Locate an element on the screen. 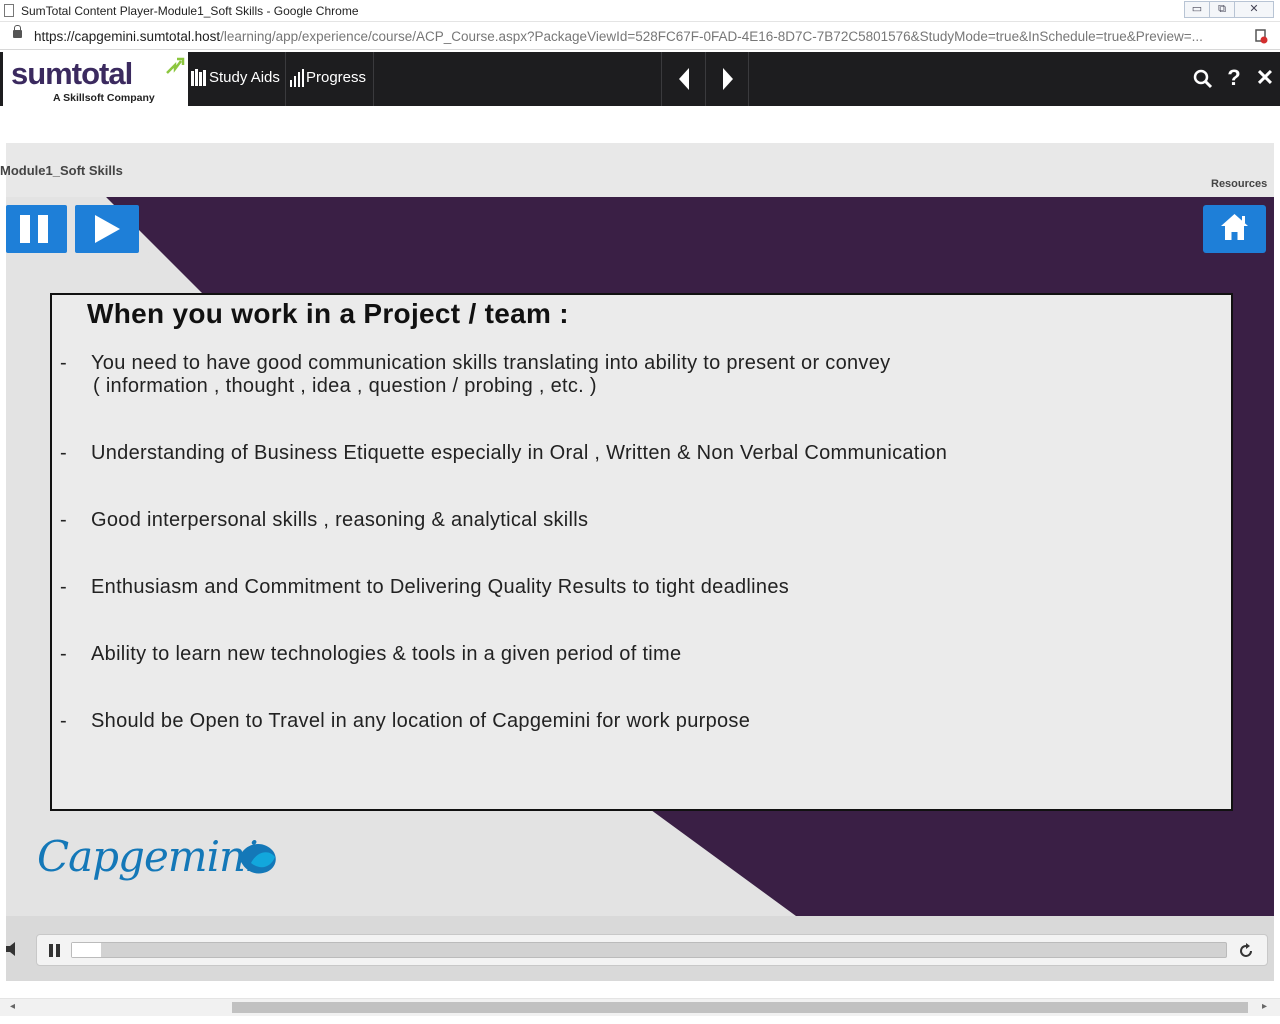 Image resolution: width=1280 pixels, height=1024 pixels. restore-button: ⧉ is located at coordinates (1222, 9).